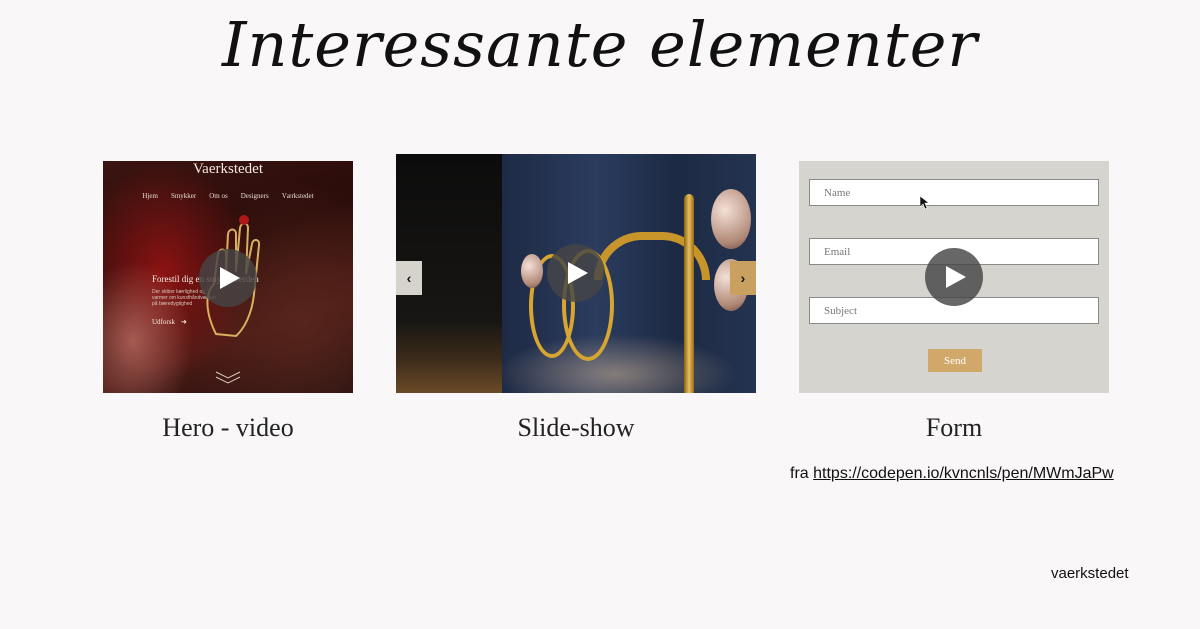 Image resolution: width=1200 pixels, height=629 pixels. Describe the element at coordinates (954, 192) in the screenshot. I see `name-input: Name` at that location.